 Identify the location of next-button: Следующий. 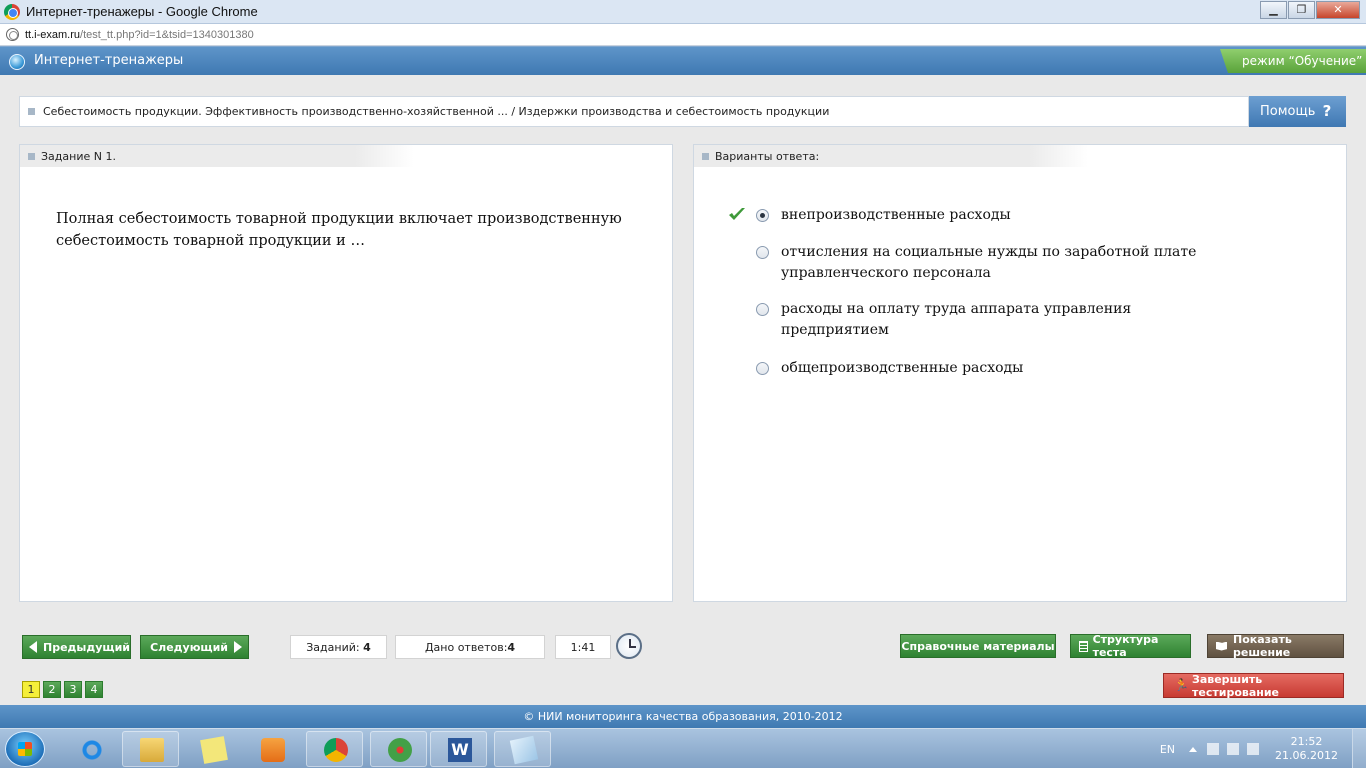
(194, 647).